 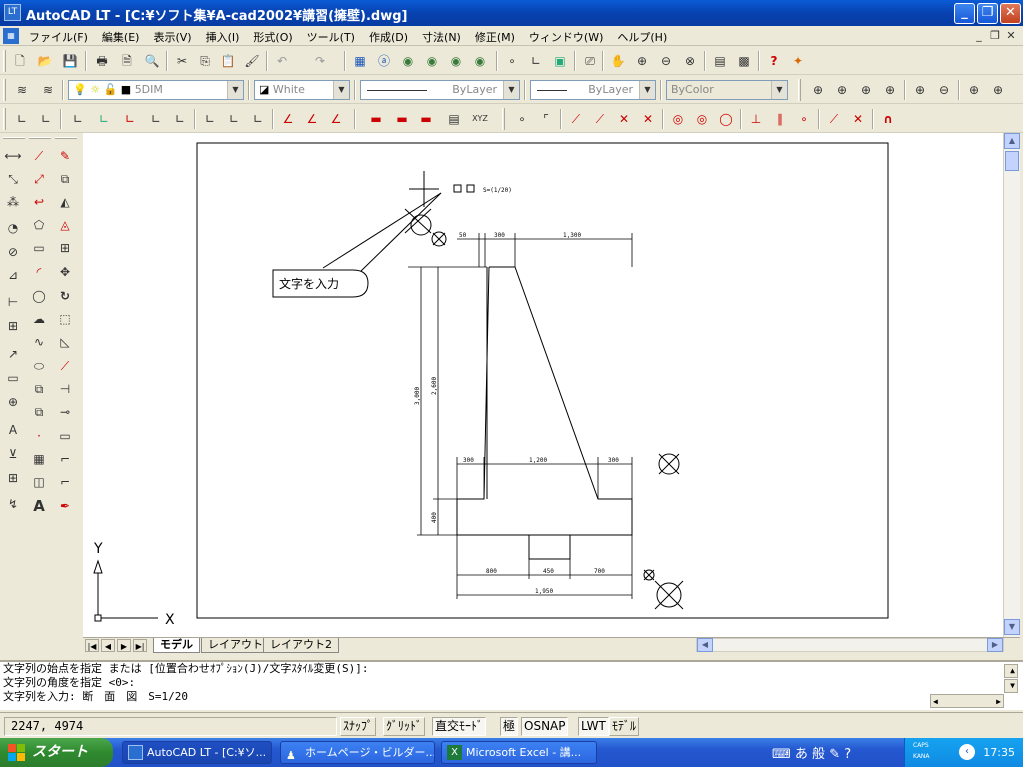 I want to click on menu-file: ファイル(F), so click(x=58, y=37).